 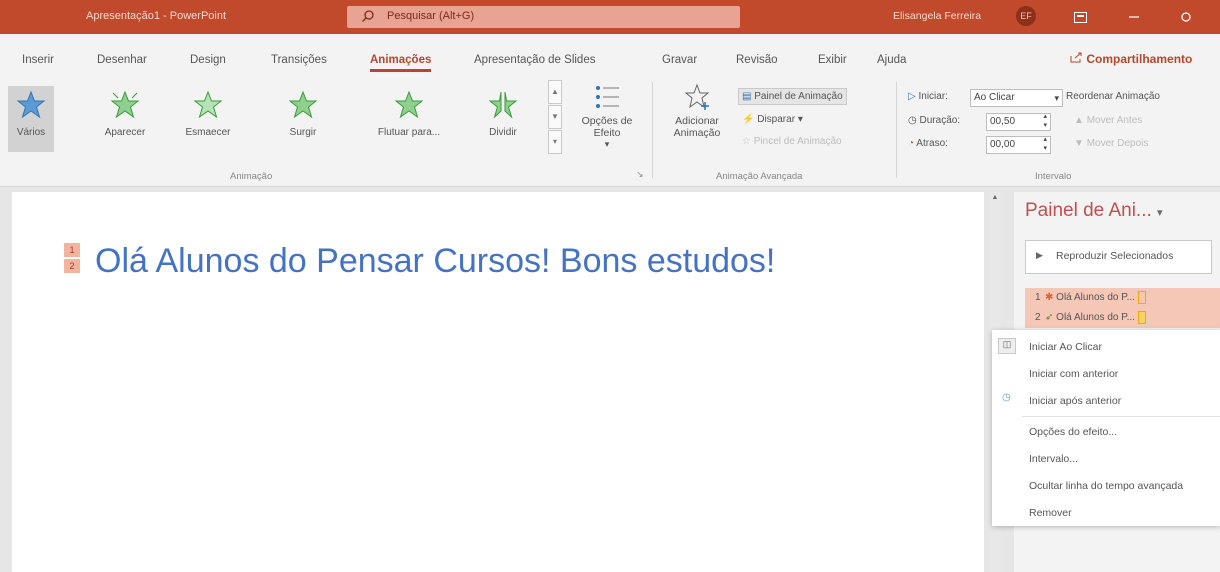 What do you see at coordinates (798, 96) in the screenshot?
I see `animation-pane-label: Painel de Animação` at bounding box center [798, 96].